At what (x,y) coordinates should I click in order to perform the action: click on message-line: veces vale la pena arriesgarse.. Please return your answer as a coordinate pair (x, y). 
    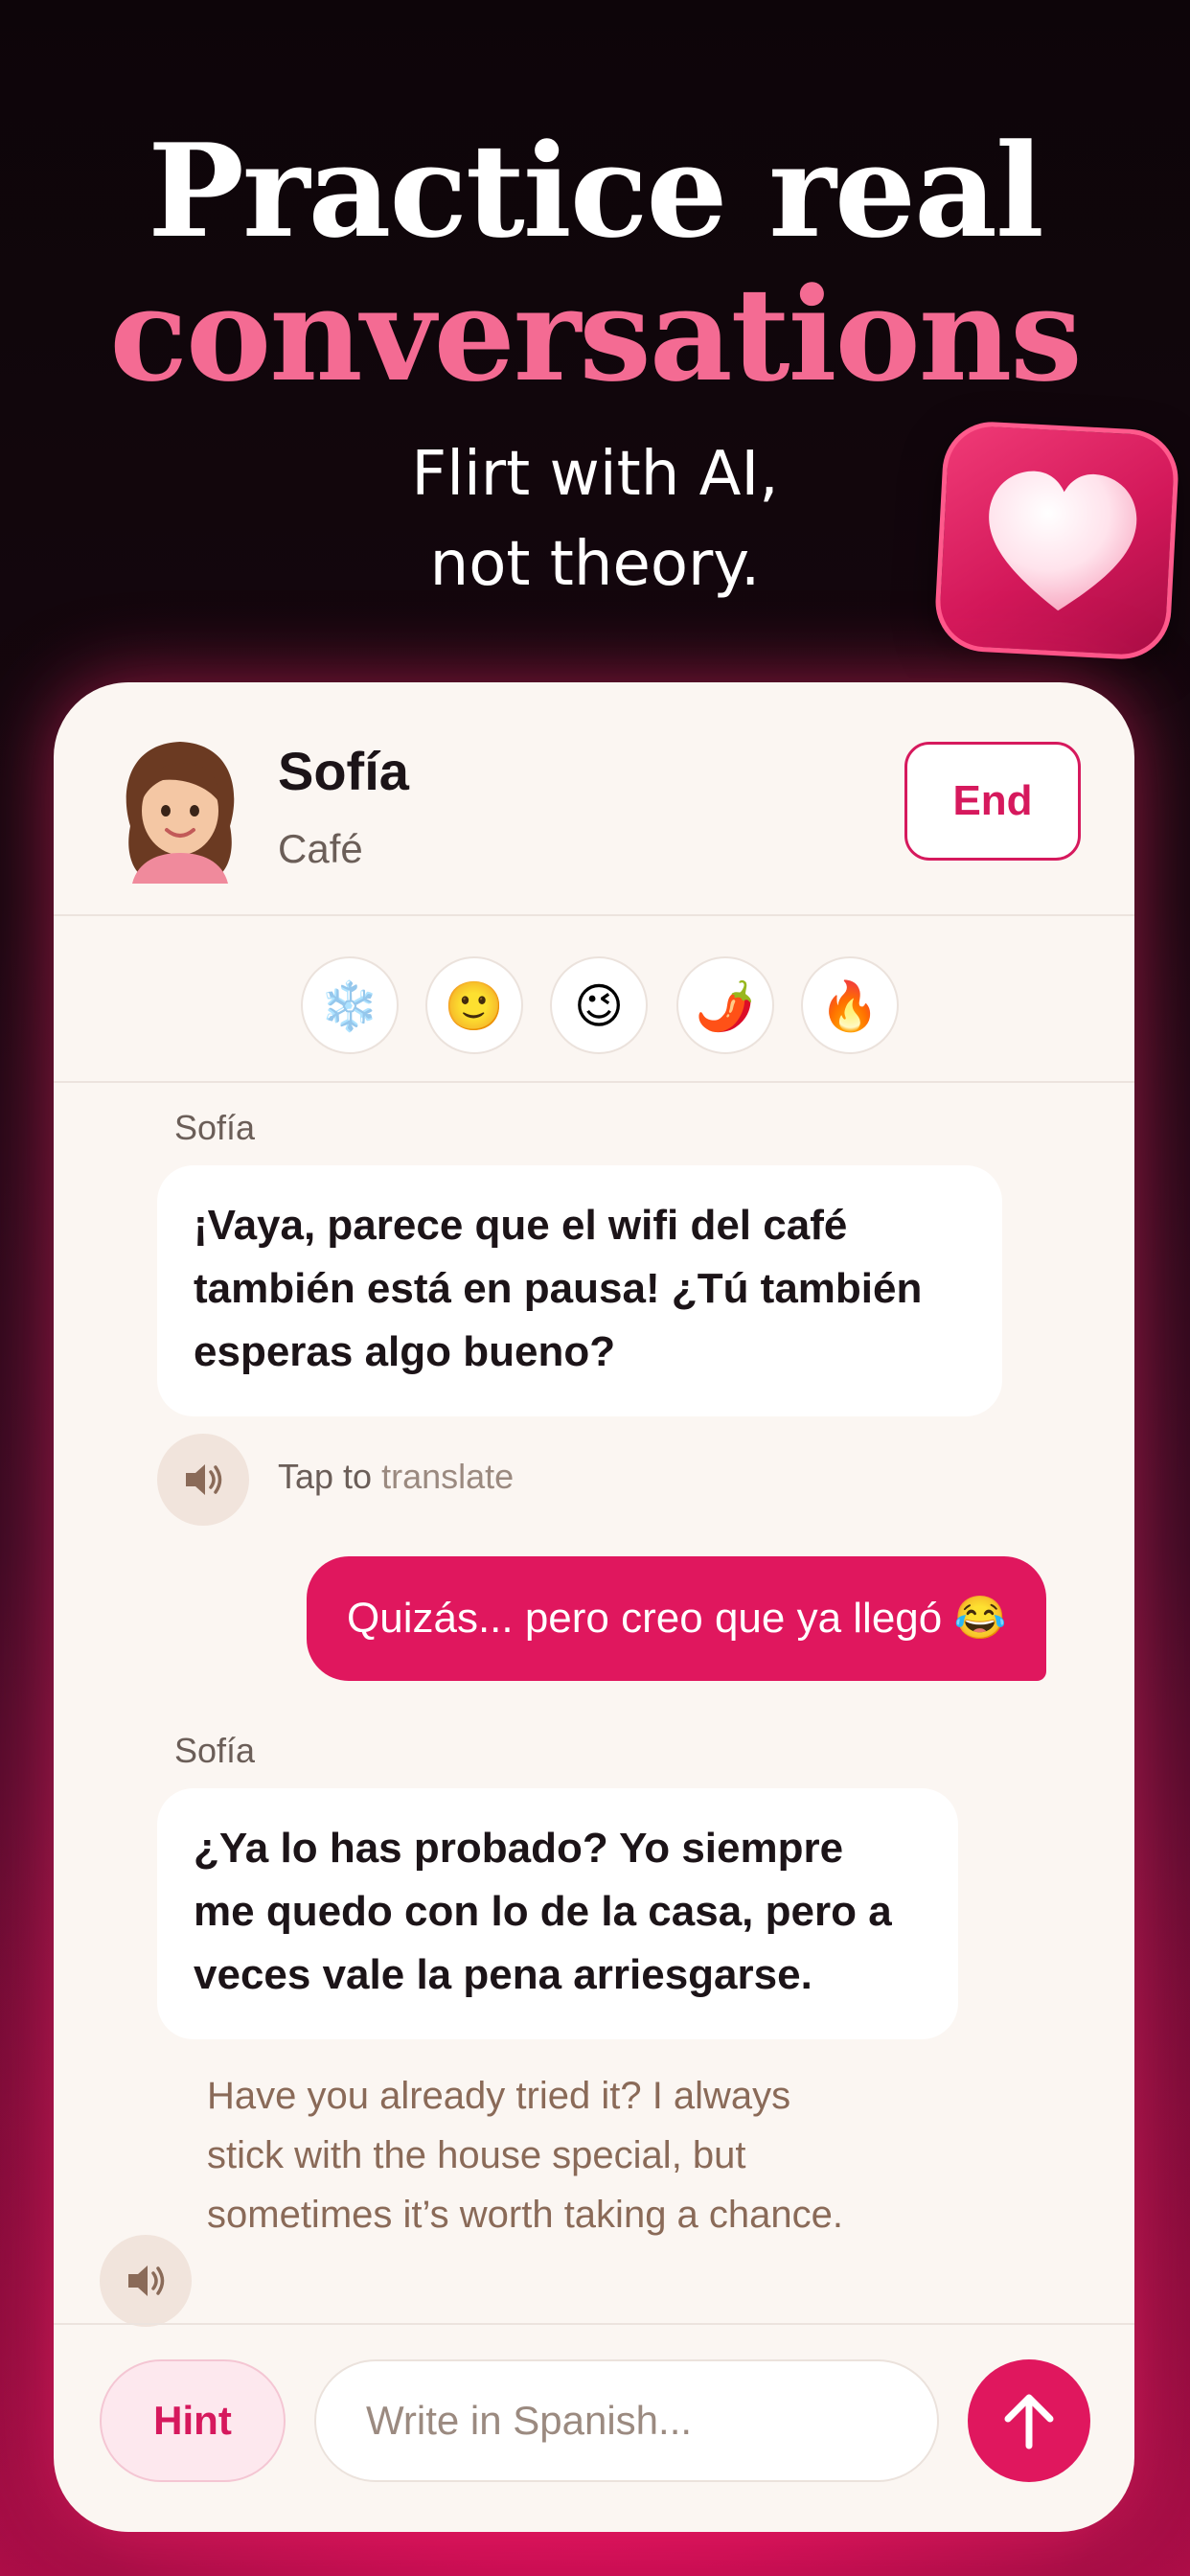
    Looking at the image, I should click on (503, 1974).